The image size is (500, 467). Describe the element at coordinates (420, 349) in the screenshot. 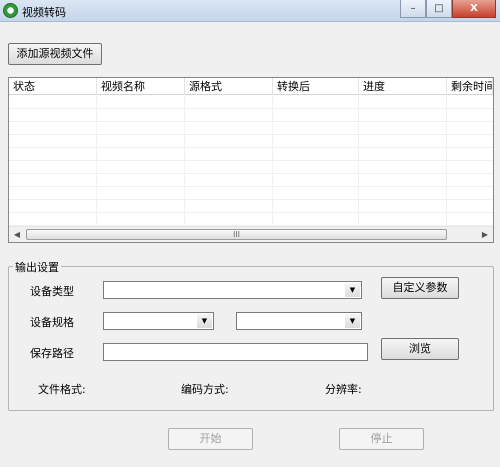

I see `browse-button: 浏览` at that location.